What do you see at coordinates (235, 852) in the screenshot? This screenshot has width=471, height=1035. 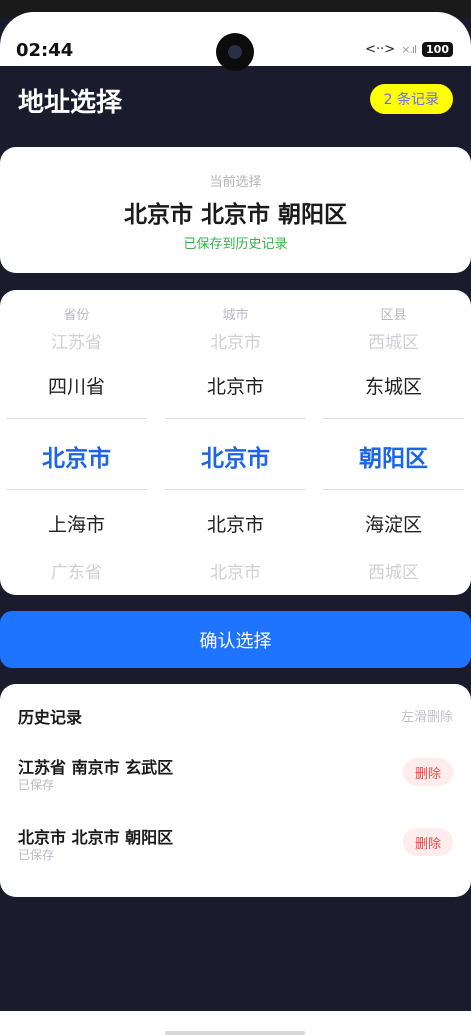 I see `history-item: 北京市 北京市 朝阳区 已保存 删除` at bounding box center [235, 852].